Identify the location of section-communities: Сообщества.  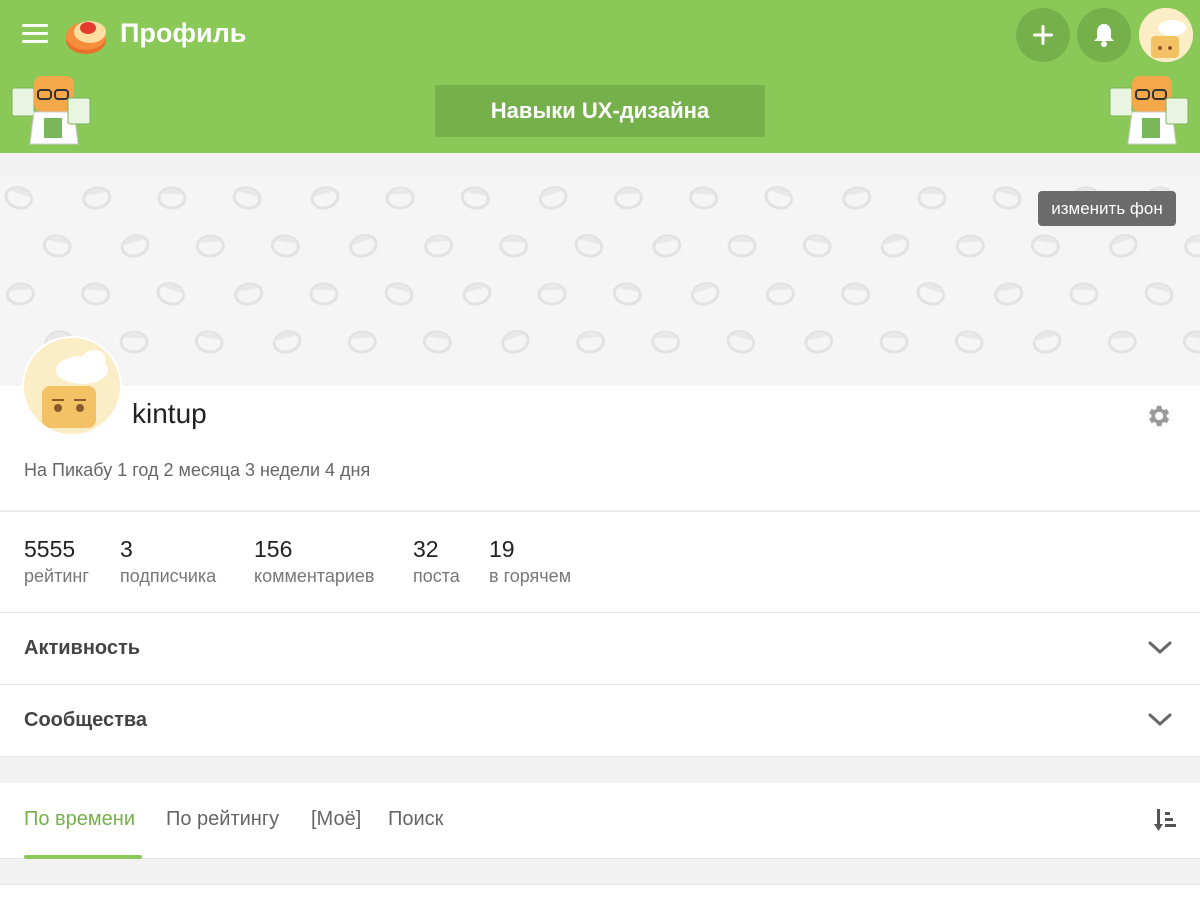
(600, 720).